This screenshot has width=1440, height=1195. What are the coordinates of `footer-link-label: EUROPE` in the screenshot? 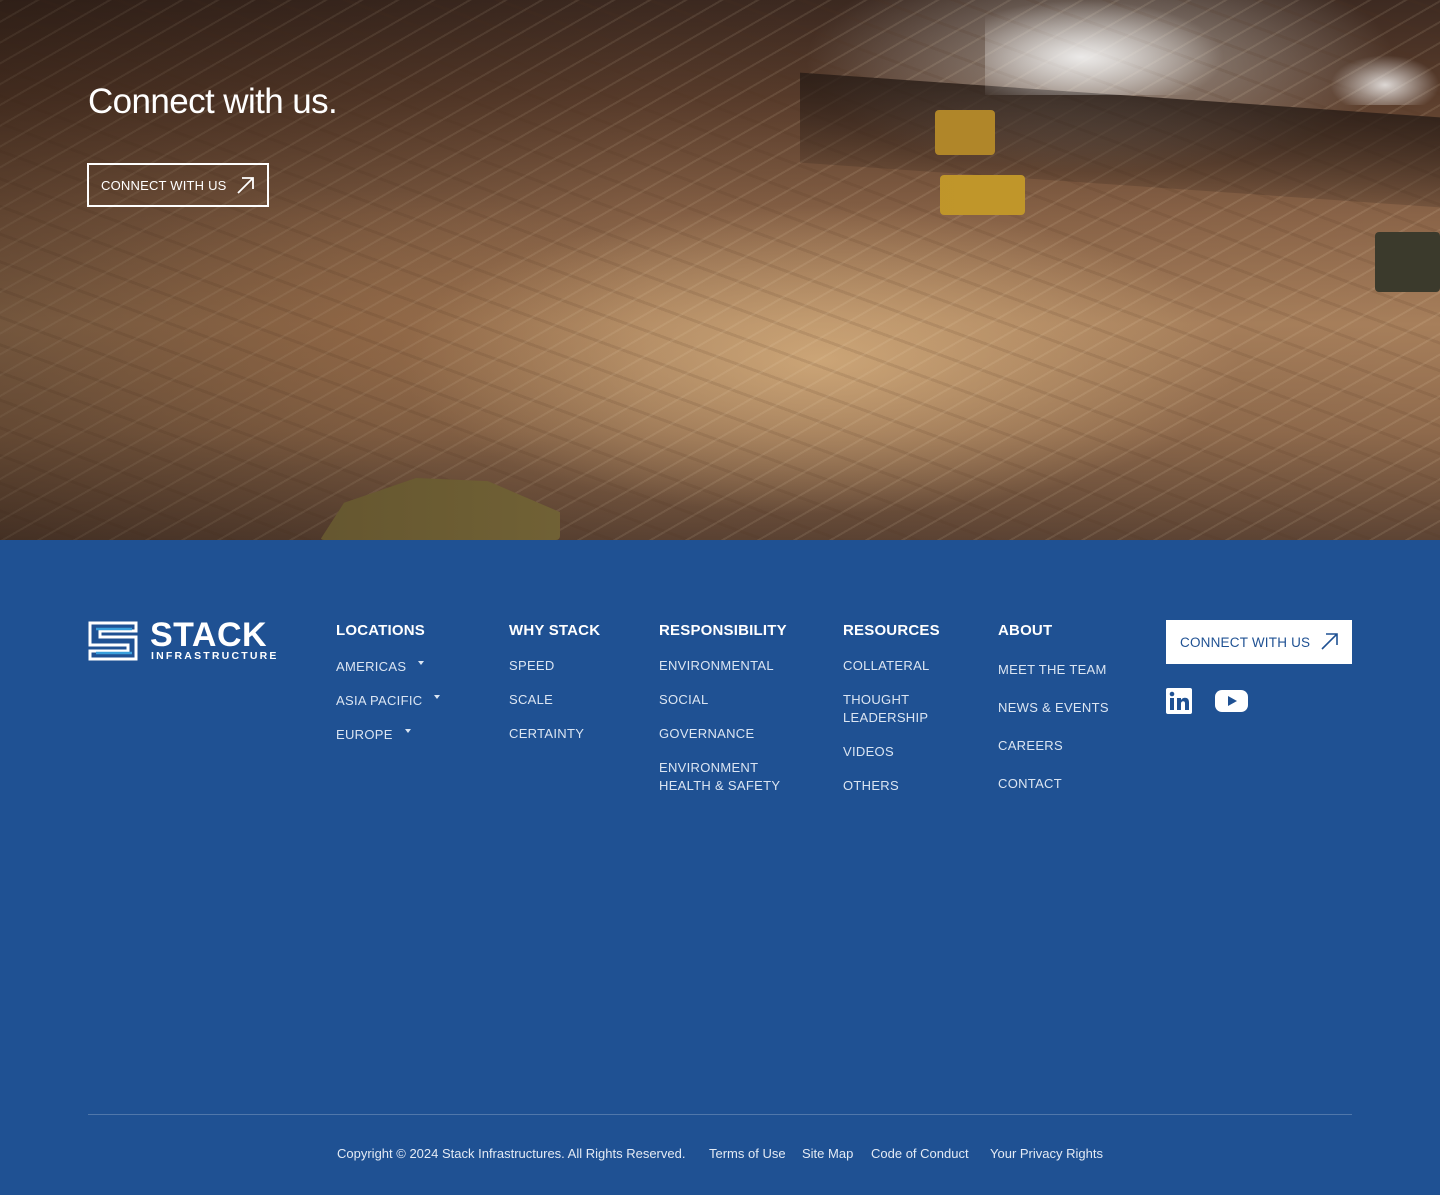 It's located at (364, 734).